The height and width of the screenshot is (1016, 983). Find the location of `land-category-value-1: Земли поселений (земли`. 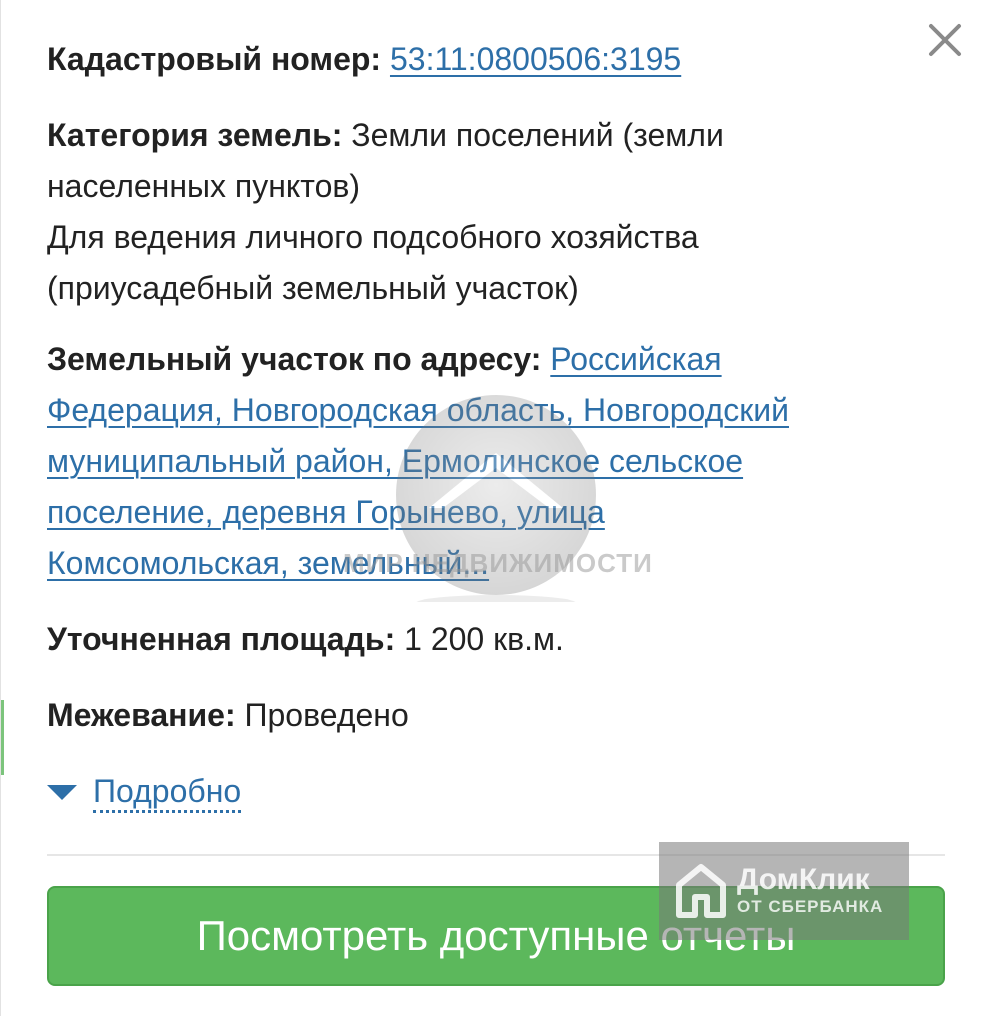

land-category-value-1: Земли поселений (земли is located at coordinates (537, 135).